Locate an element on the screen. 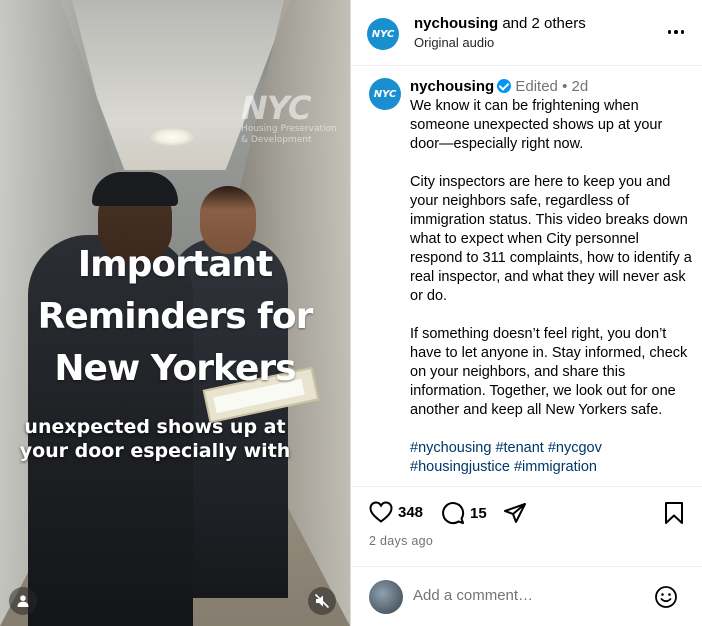  tagged-users-button is located at coordinates (23, 601).